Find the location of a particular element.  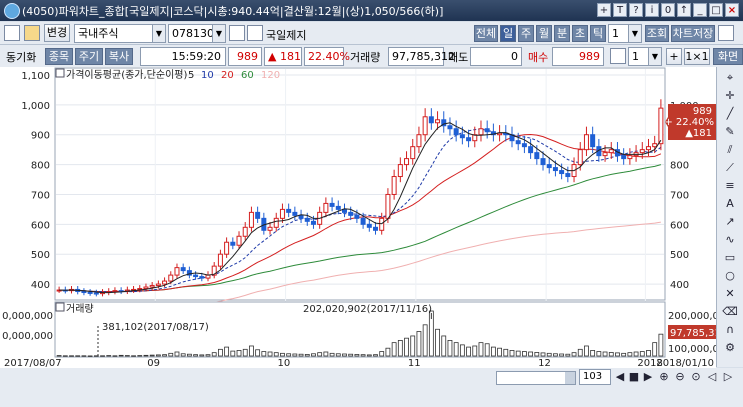

market-value: 국내주식 is located at coordinates (98, 33).